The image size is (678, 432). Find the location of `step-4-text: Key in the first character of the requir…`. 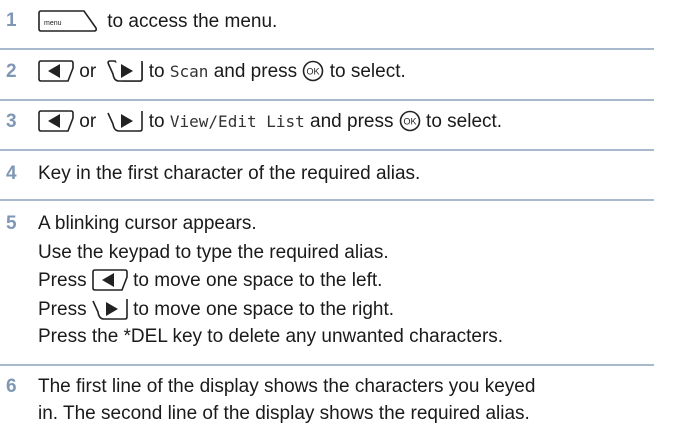

step-4-text: Key in the first character of the requir… is located at coordinates (229, 173).